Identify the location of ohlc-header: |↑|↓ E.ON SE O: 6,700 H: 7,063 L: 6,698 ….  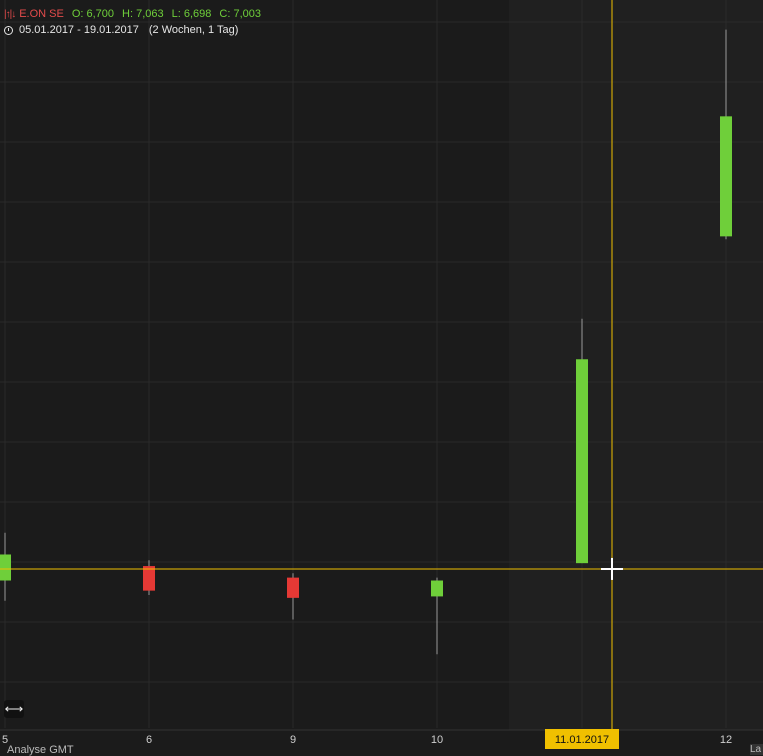
(136, 14).